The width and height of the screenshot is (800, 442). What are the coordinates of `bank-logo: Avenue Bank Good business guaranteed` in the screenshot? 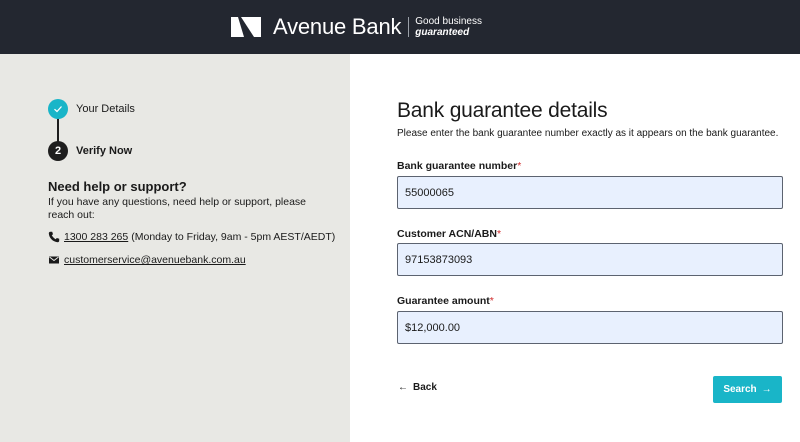 It's located at (356, 27).